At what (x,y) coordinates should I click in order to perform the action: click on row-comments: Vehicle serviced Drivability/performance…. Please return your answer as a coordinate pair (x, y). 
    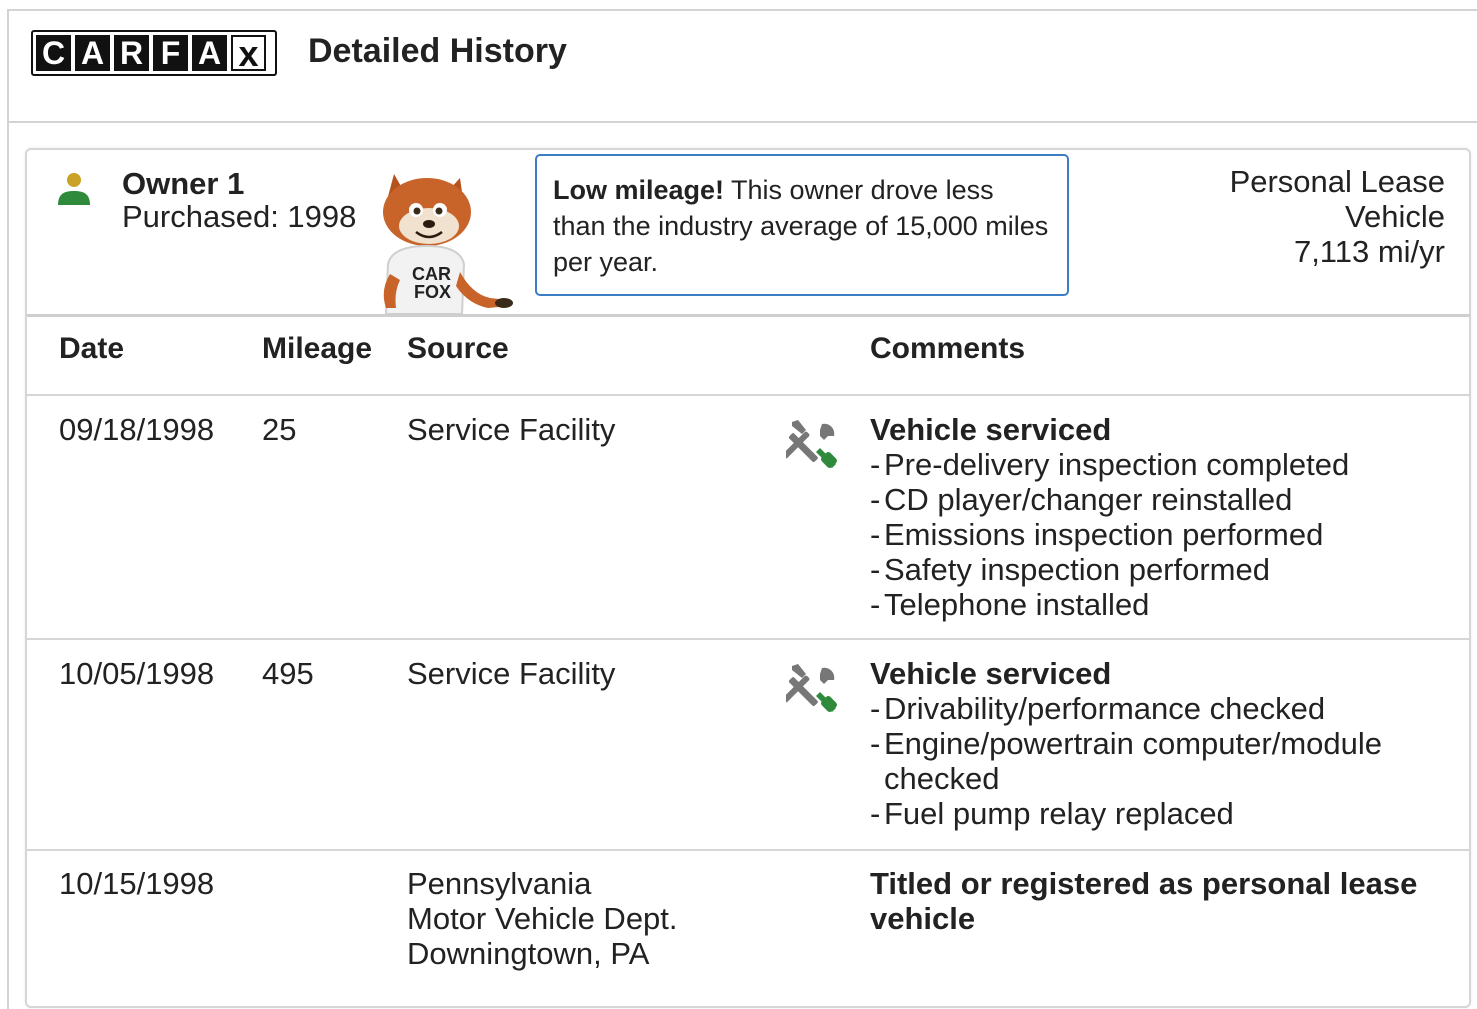
    Looking at the image, I should click on (1150, 743).